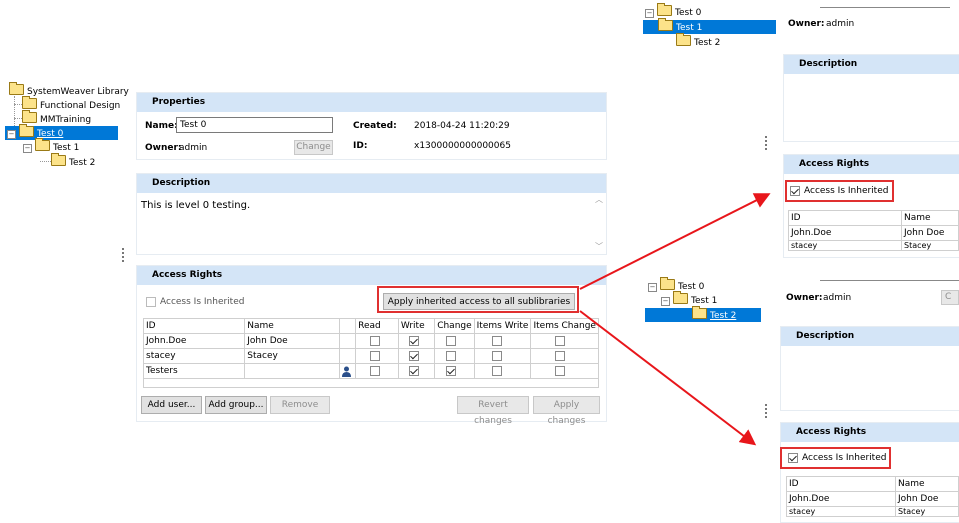  What do you see at coordinates (668, 378) in the screenshot?
I see `arrow-to-panel2` at bounding box center [668, 378].